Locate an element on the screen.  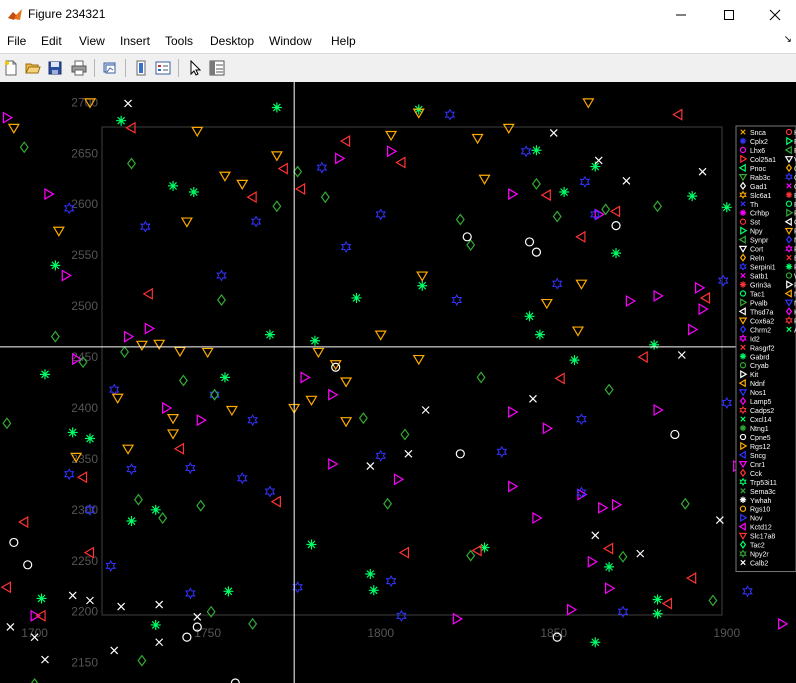
menu-insert: Insert is located at coordinates (135, 41).